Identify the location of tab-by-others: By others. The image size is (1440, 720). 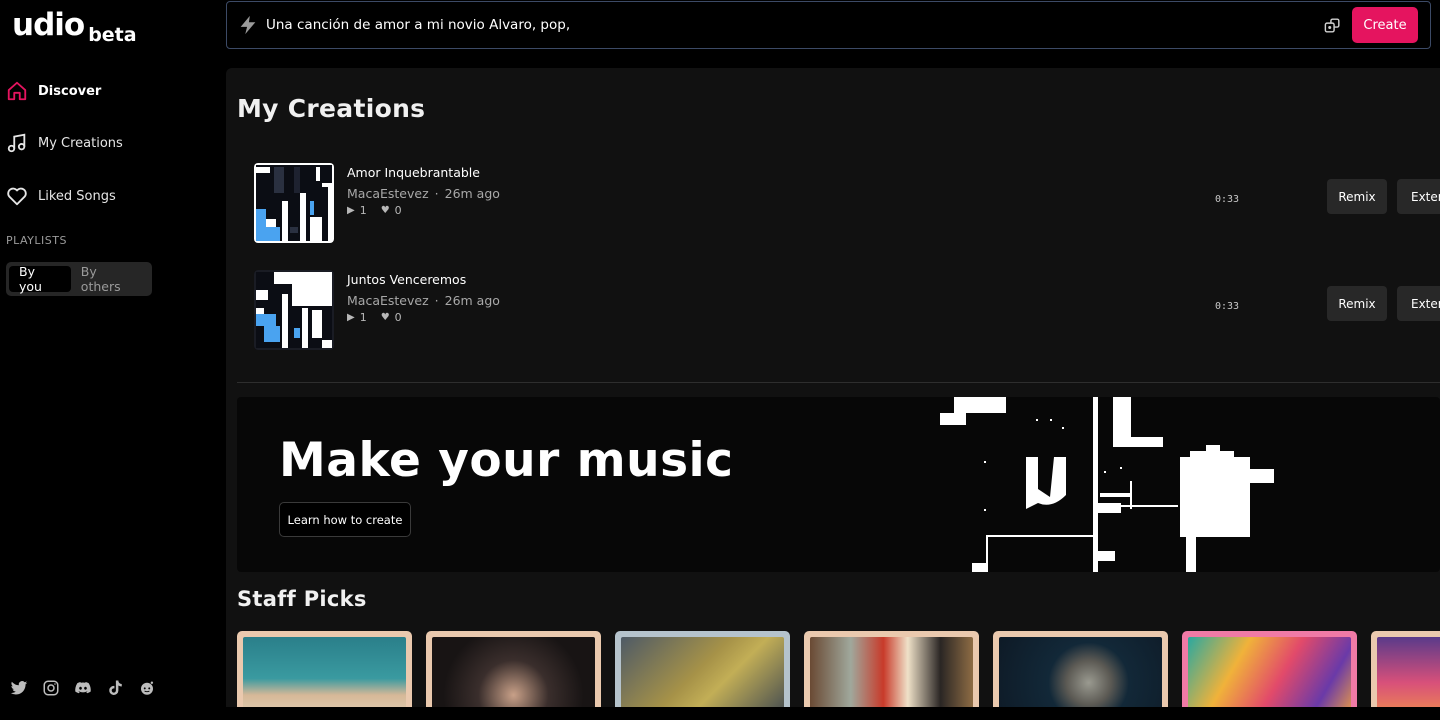
(110, 279).